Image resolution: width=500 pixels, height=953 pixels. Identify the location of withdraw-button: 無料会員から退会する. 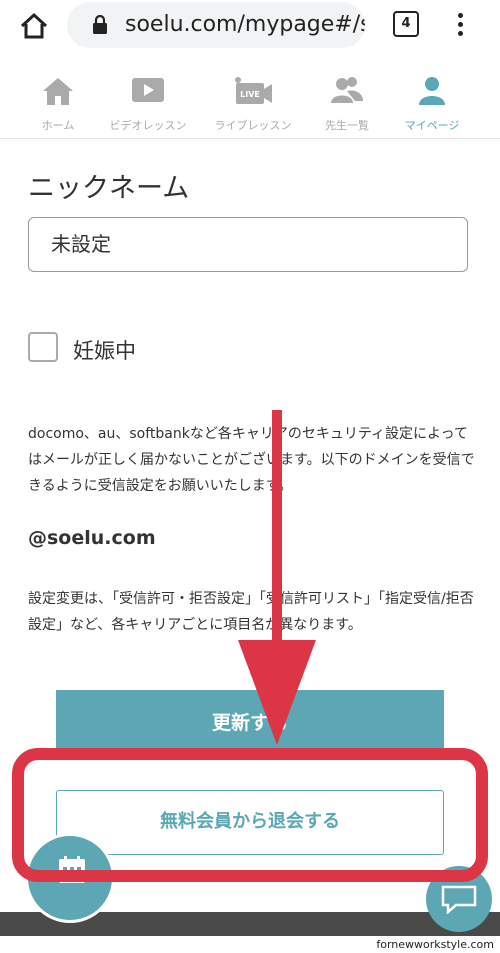
(250, 822).